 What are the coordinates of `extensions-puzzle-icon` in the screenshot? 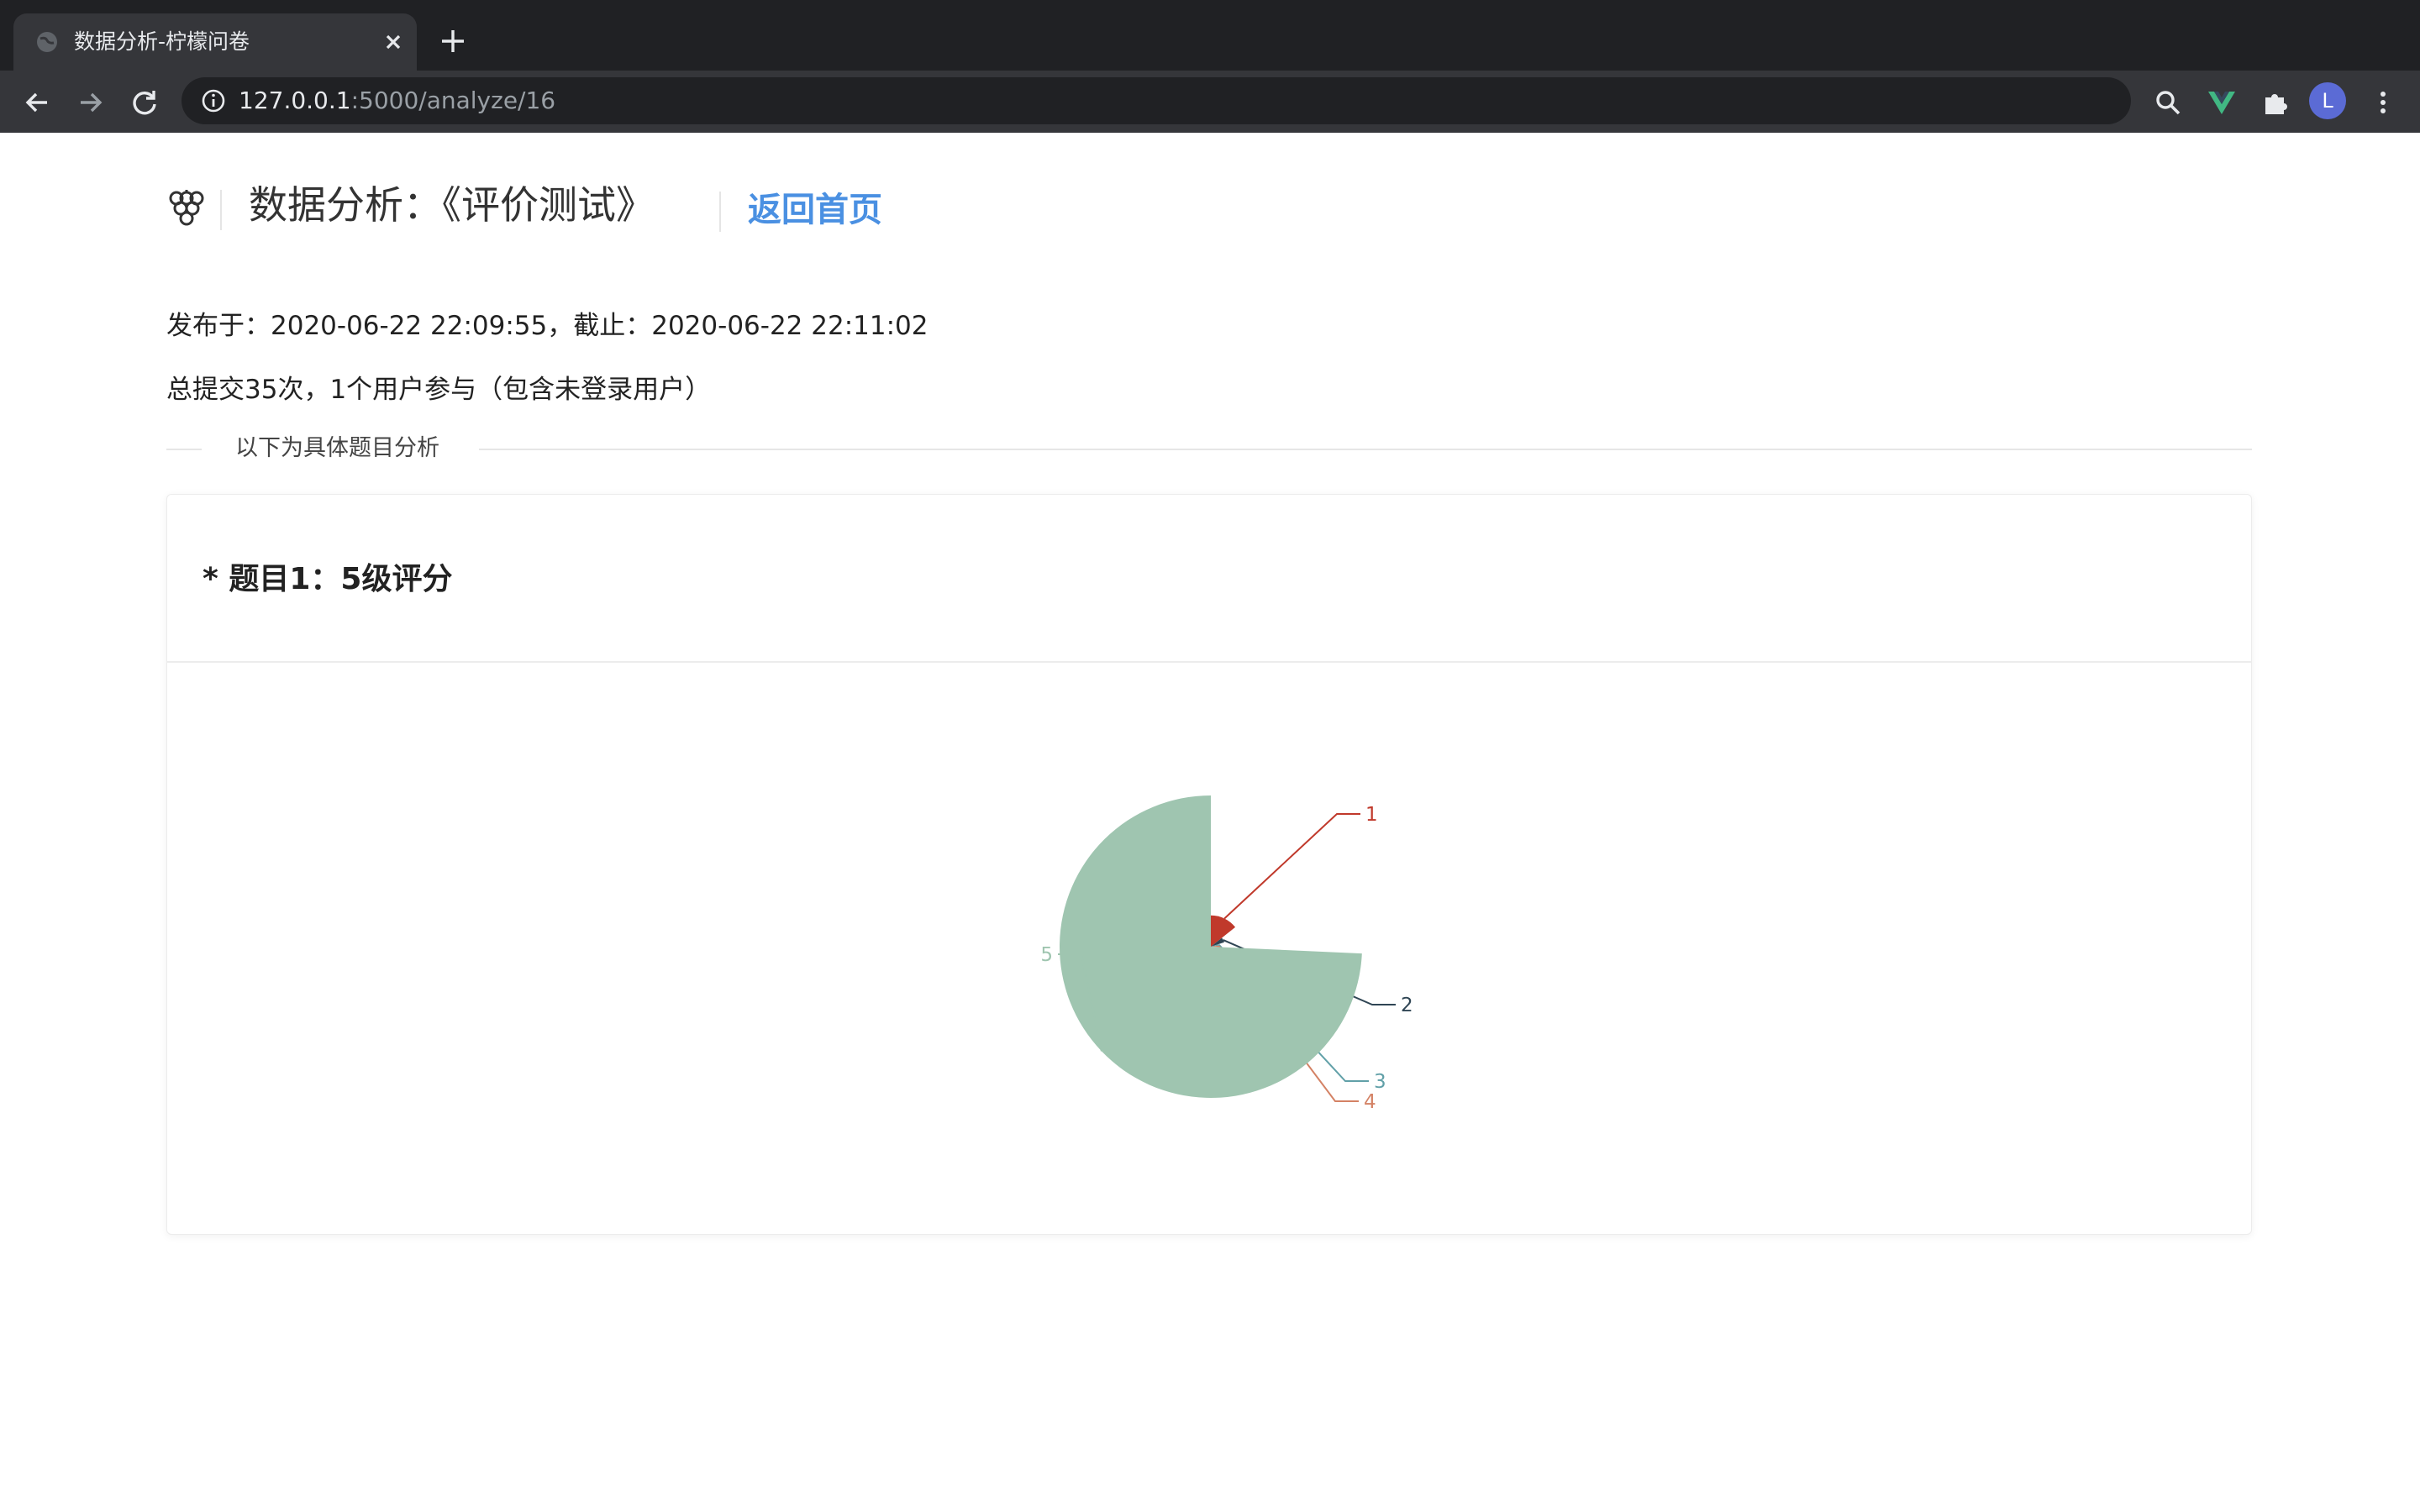 It's located at (2275, 102).